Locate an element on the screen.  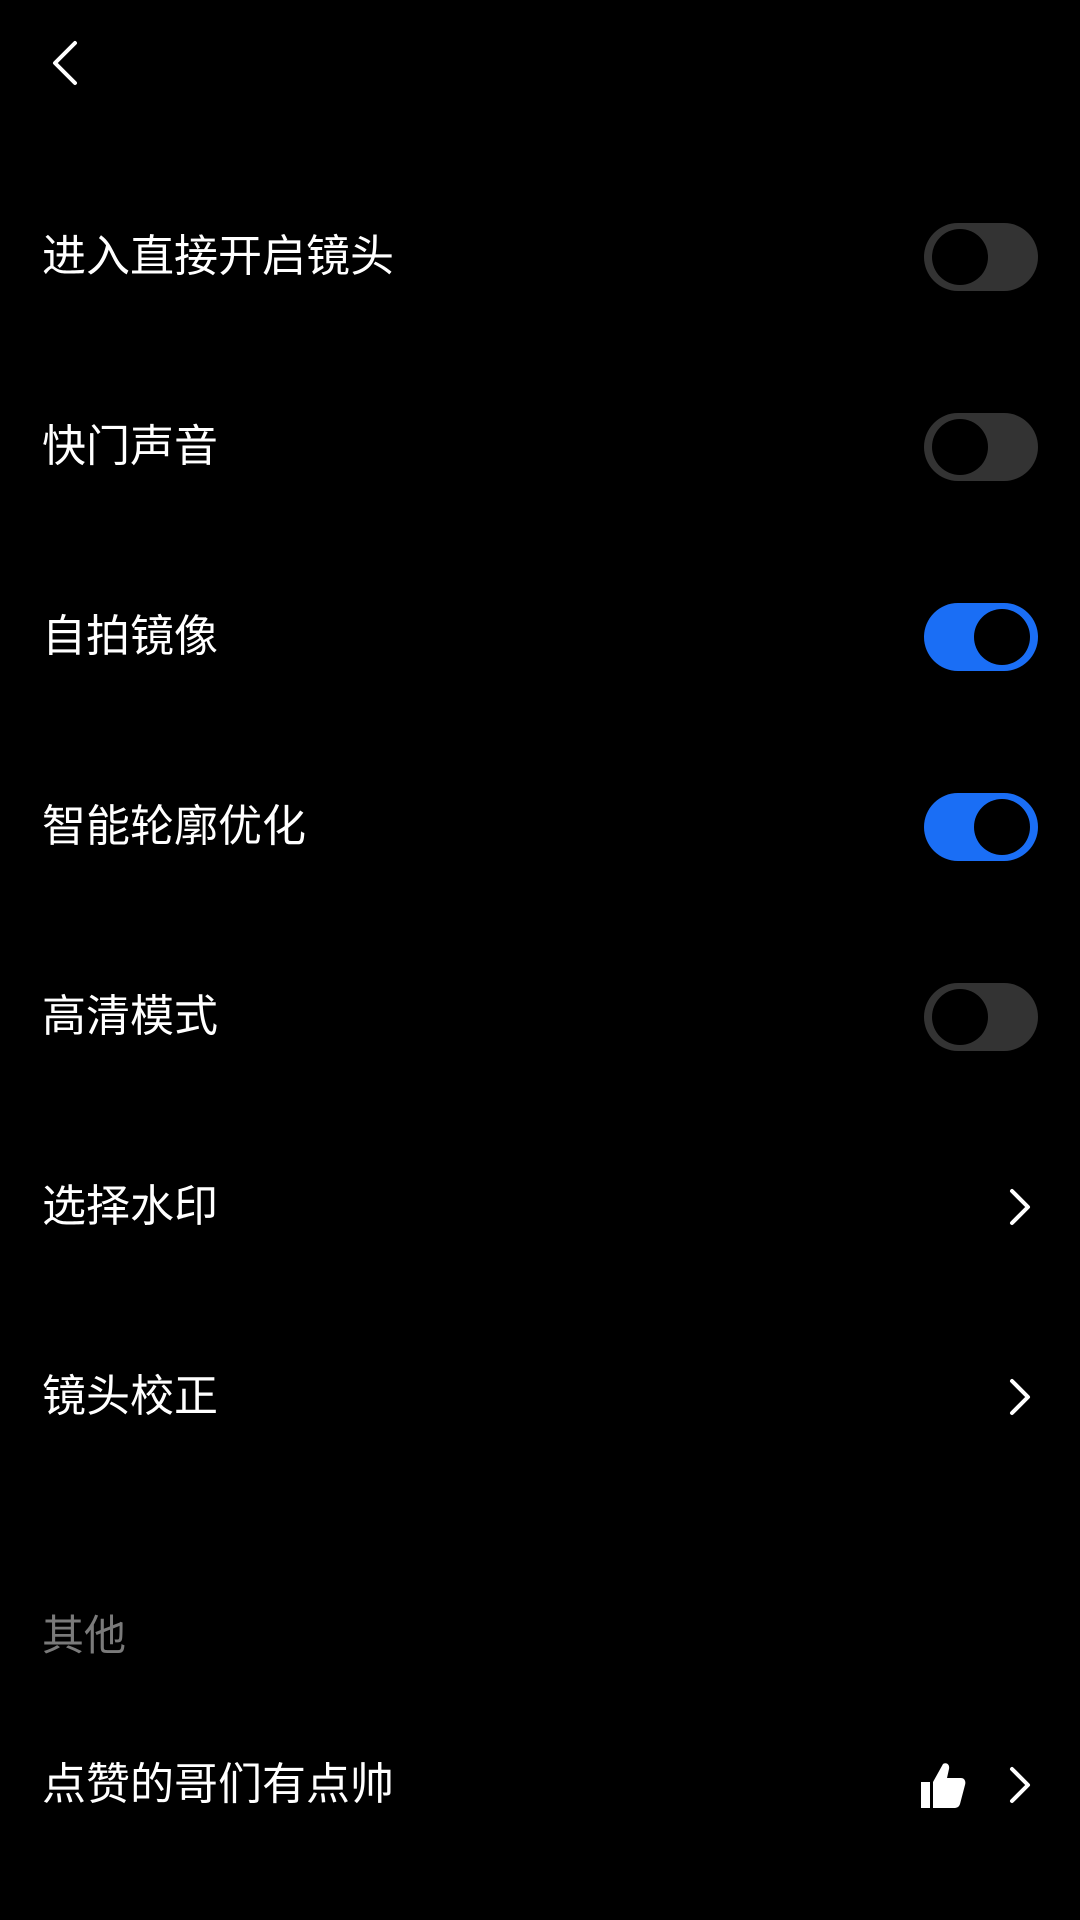
setting-shutter-sound: 快门声音 is located at coordinates (540, 447).